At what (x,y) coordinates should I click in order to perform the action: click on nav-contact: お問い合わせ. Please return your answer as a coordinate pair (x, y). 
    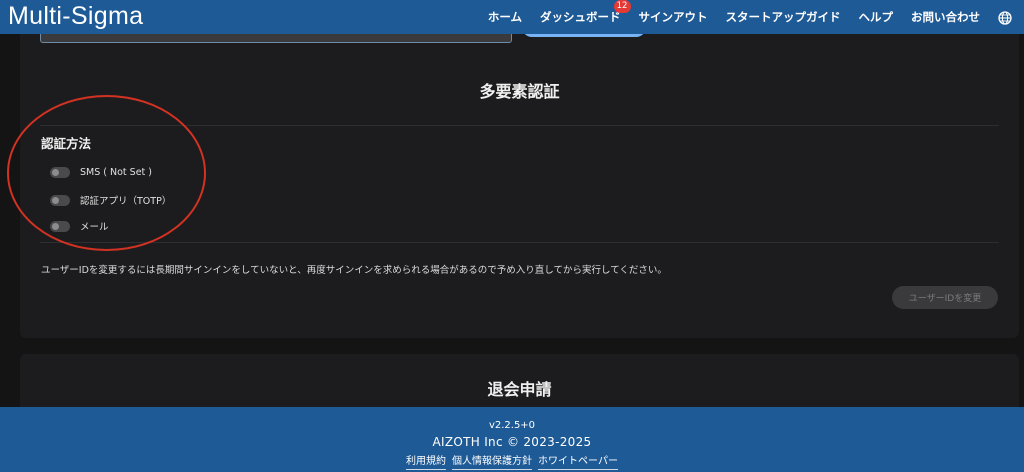
    Looking at the image, I should click on (945, 17).